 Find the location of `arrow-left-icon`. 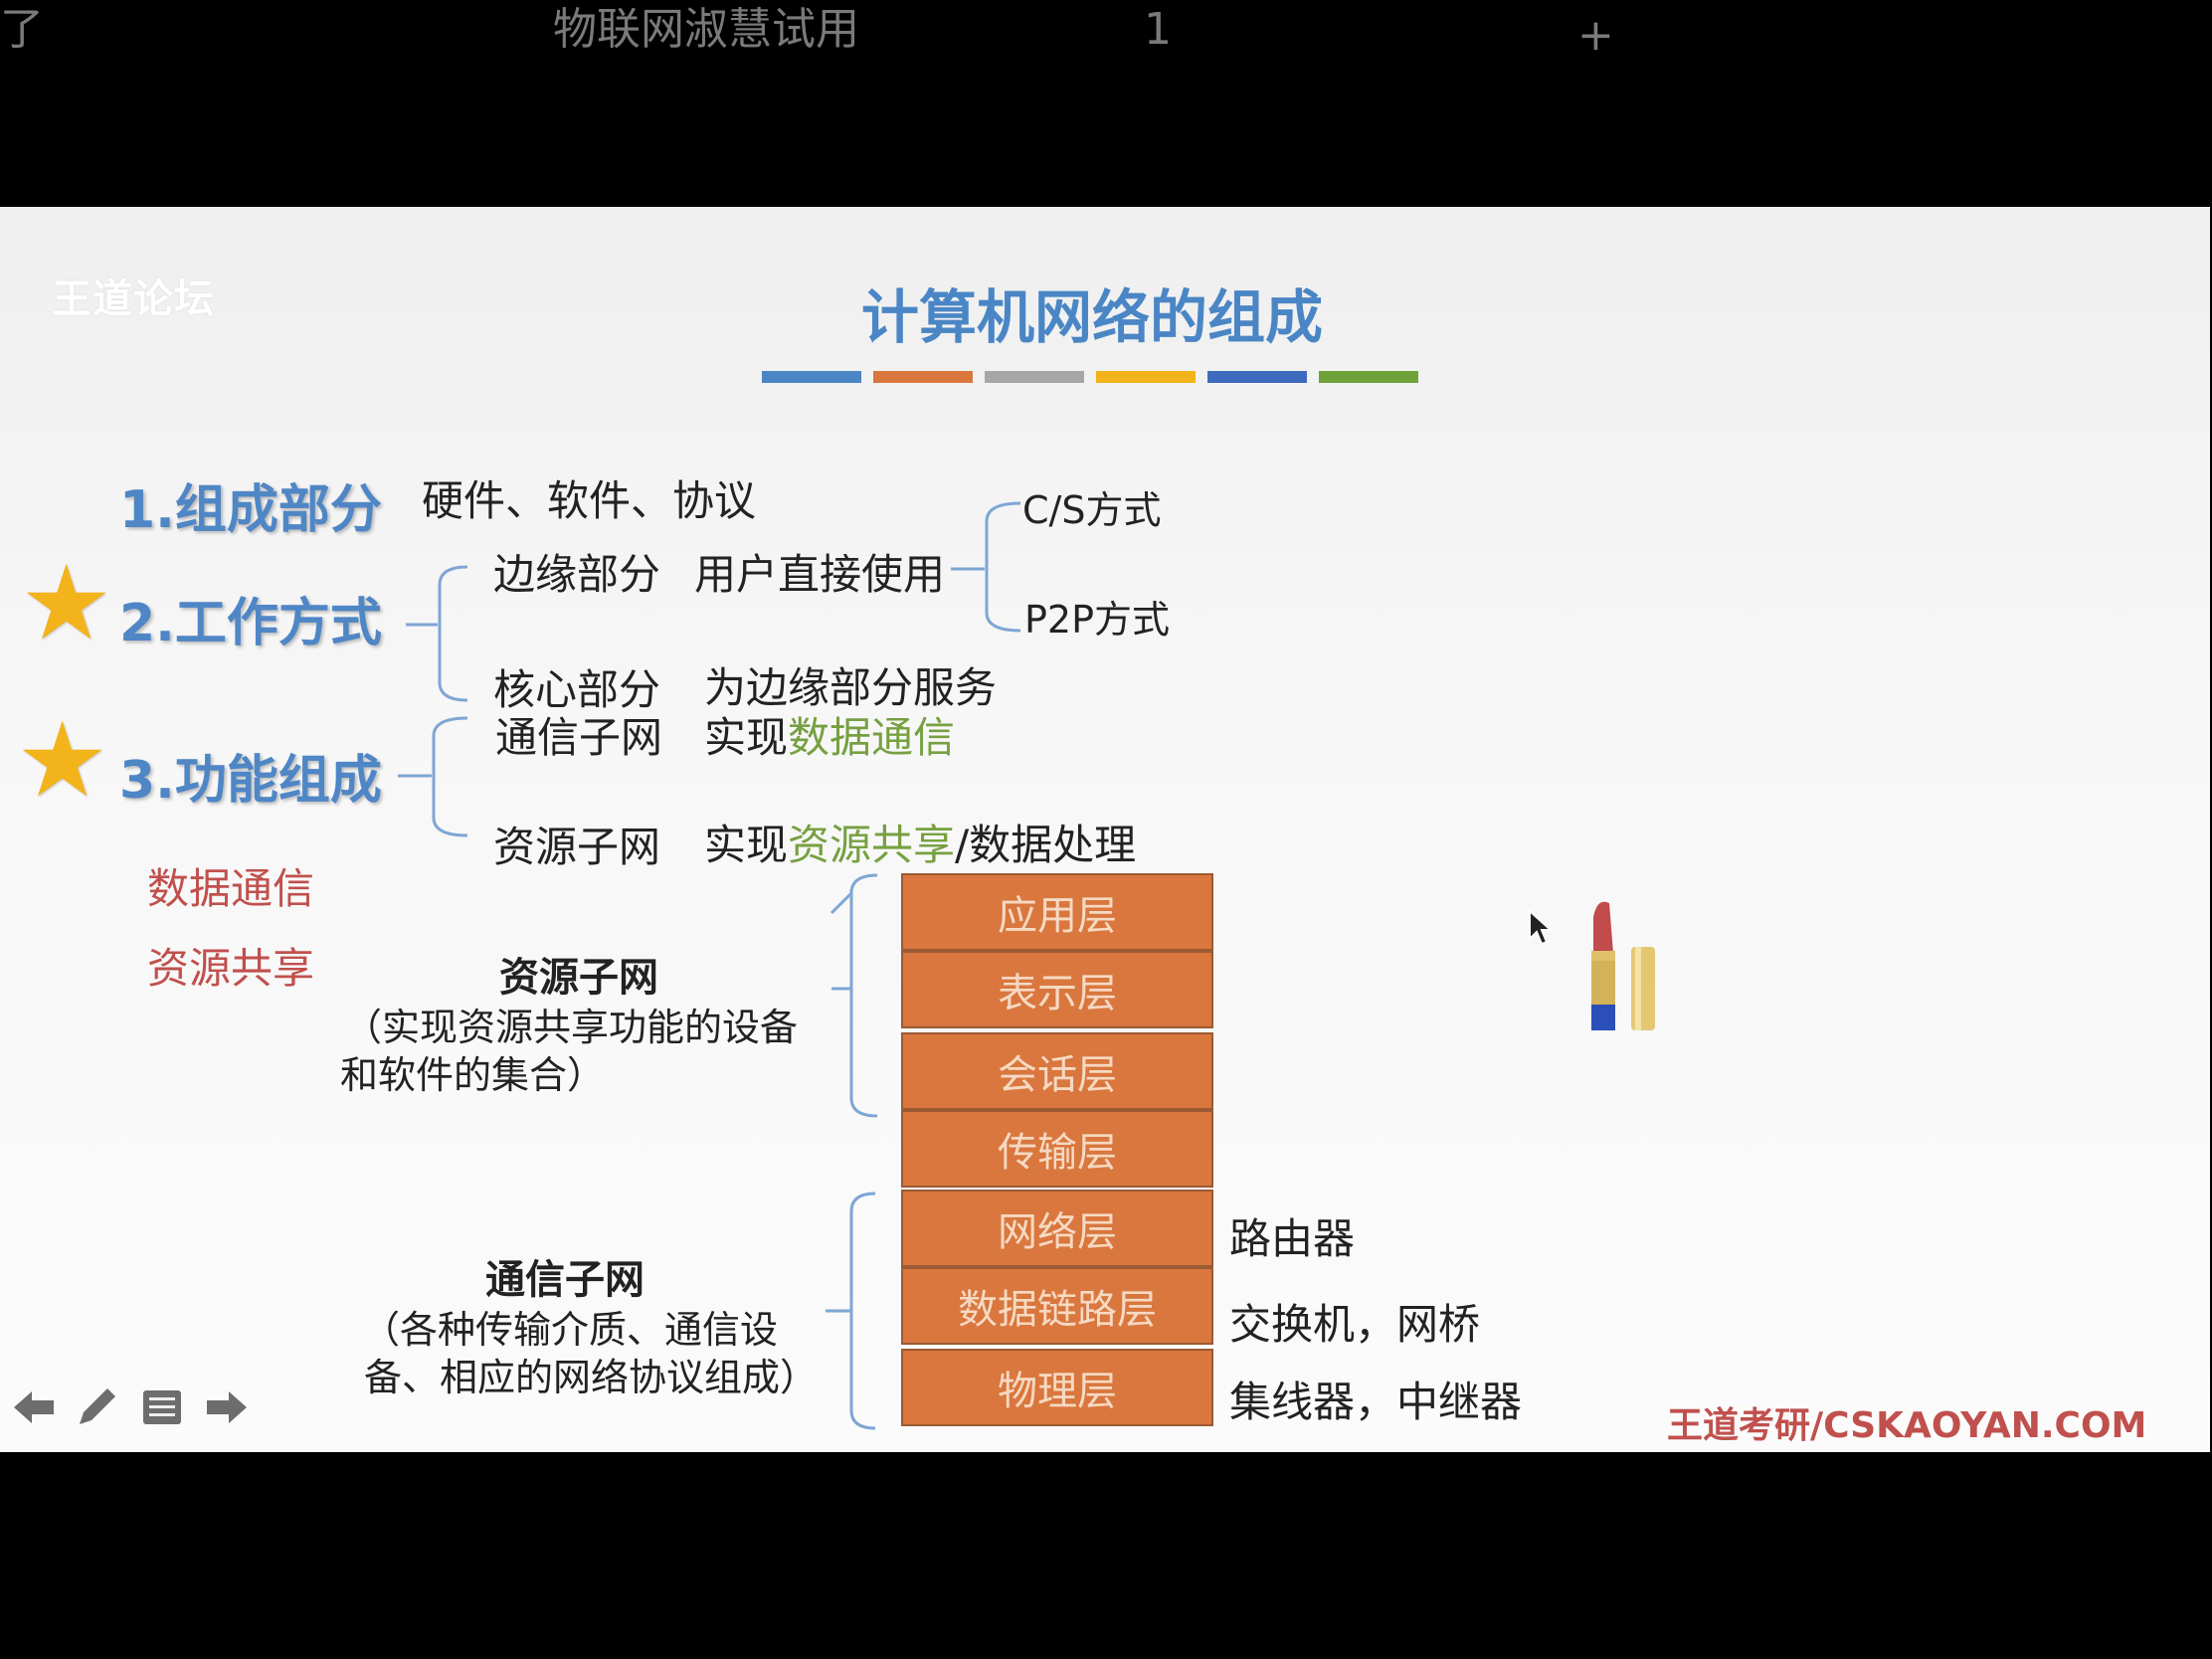

arrow-left-icon is located at coordinates (35, 1407).